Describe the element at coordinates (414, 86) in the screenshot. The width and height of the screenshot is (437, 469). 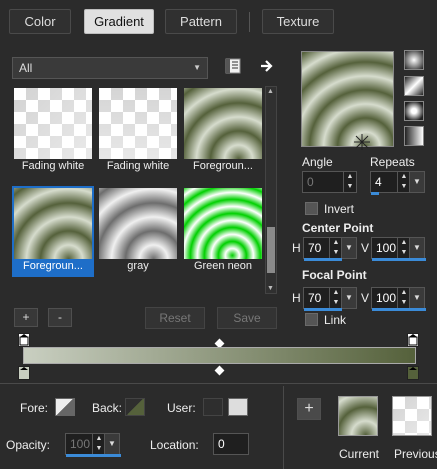
I see `rectangular-style-icon` at that location.